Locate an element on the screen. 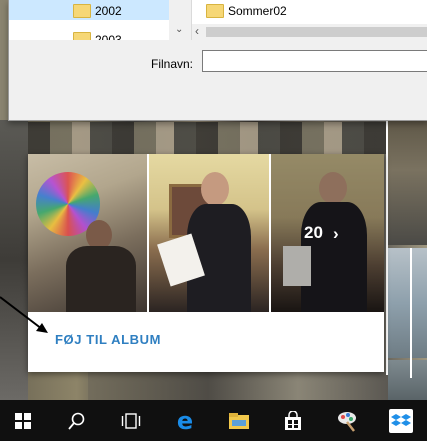 The image size is (427, 441). more-photos-overlay: 20 › is located at coordinates (327, 233).